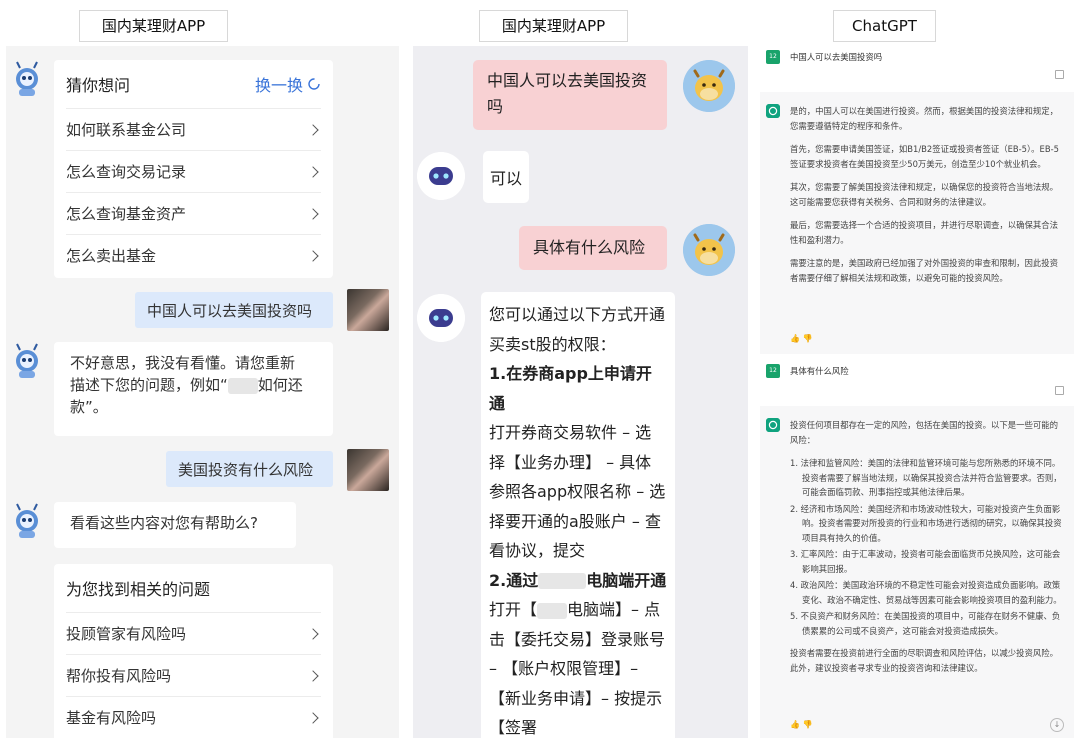 This screenshot has width=1080, height=745. Describe the element at coordinates (153, 26) in the screenshot. I see `caption-left: 国内某理财APP` at that location.